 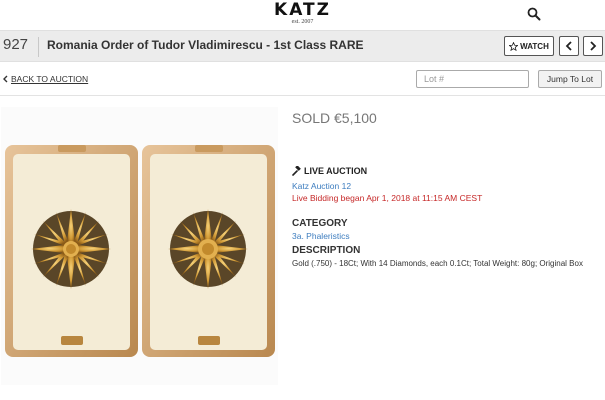 What do you see at coordinates (326, 250) in the screenshot?
I see `description-heading: DESCRIPTION` at bounding box center [326, 250].